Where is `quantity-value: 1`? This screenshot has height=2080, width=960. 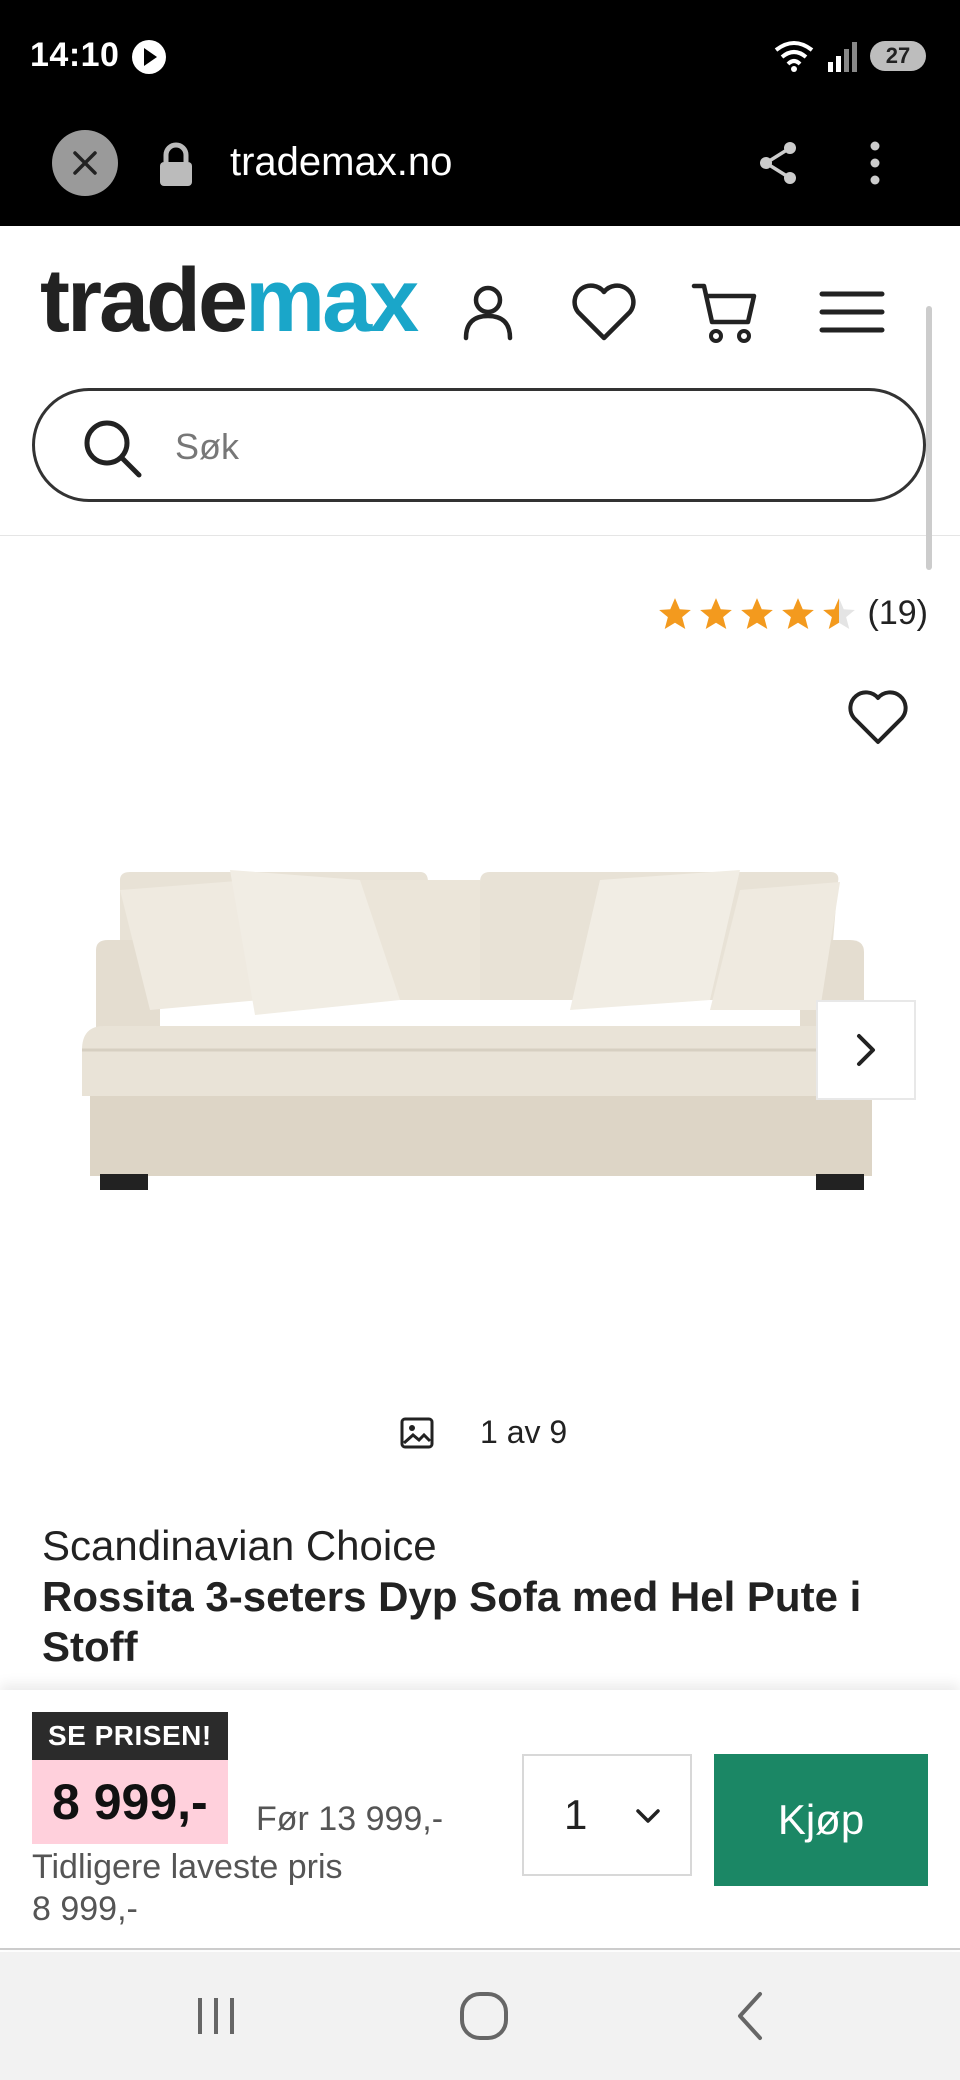 quantity-value: 1 is located at coordinates (576, 1814).